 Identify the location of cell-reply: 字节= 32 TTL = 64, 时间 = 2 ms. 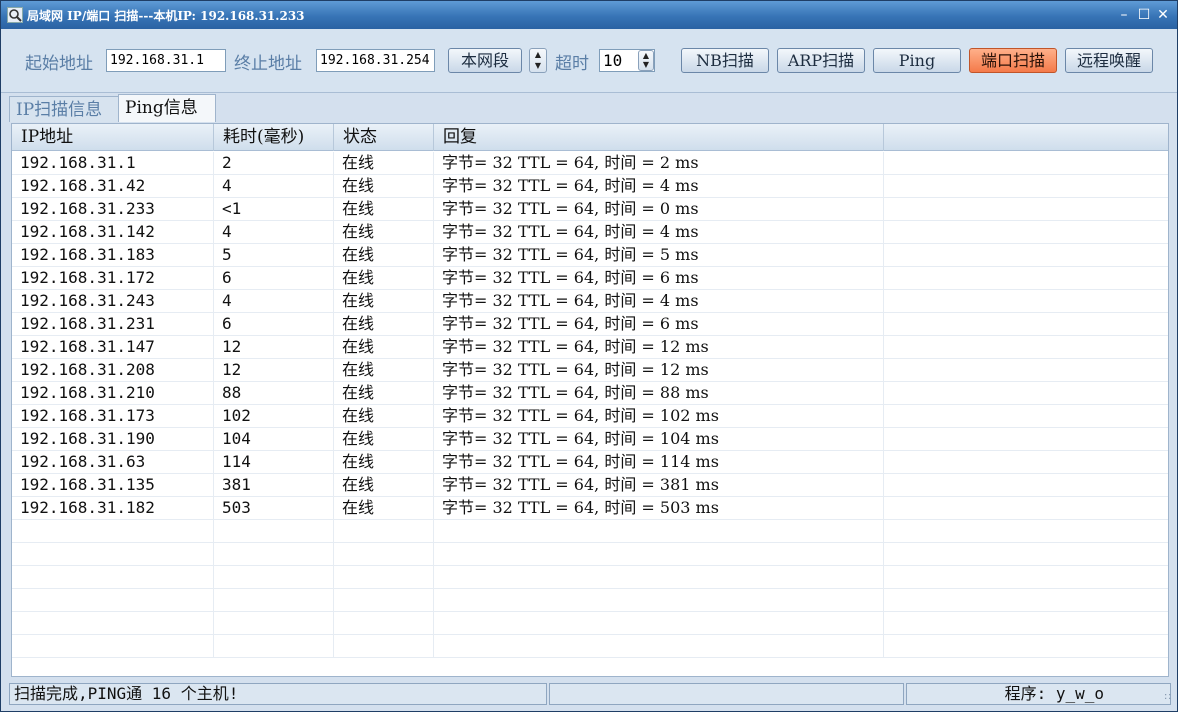
(659, 163).